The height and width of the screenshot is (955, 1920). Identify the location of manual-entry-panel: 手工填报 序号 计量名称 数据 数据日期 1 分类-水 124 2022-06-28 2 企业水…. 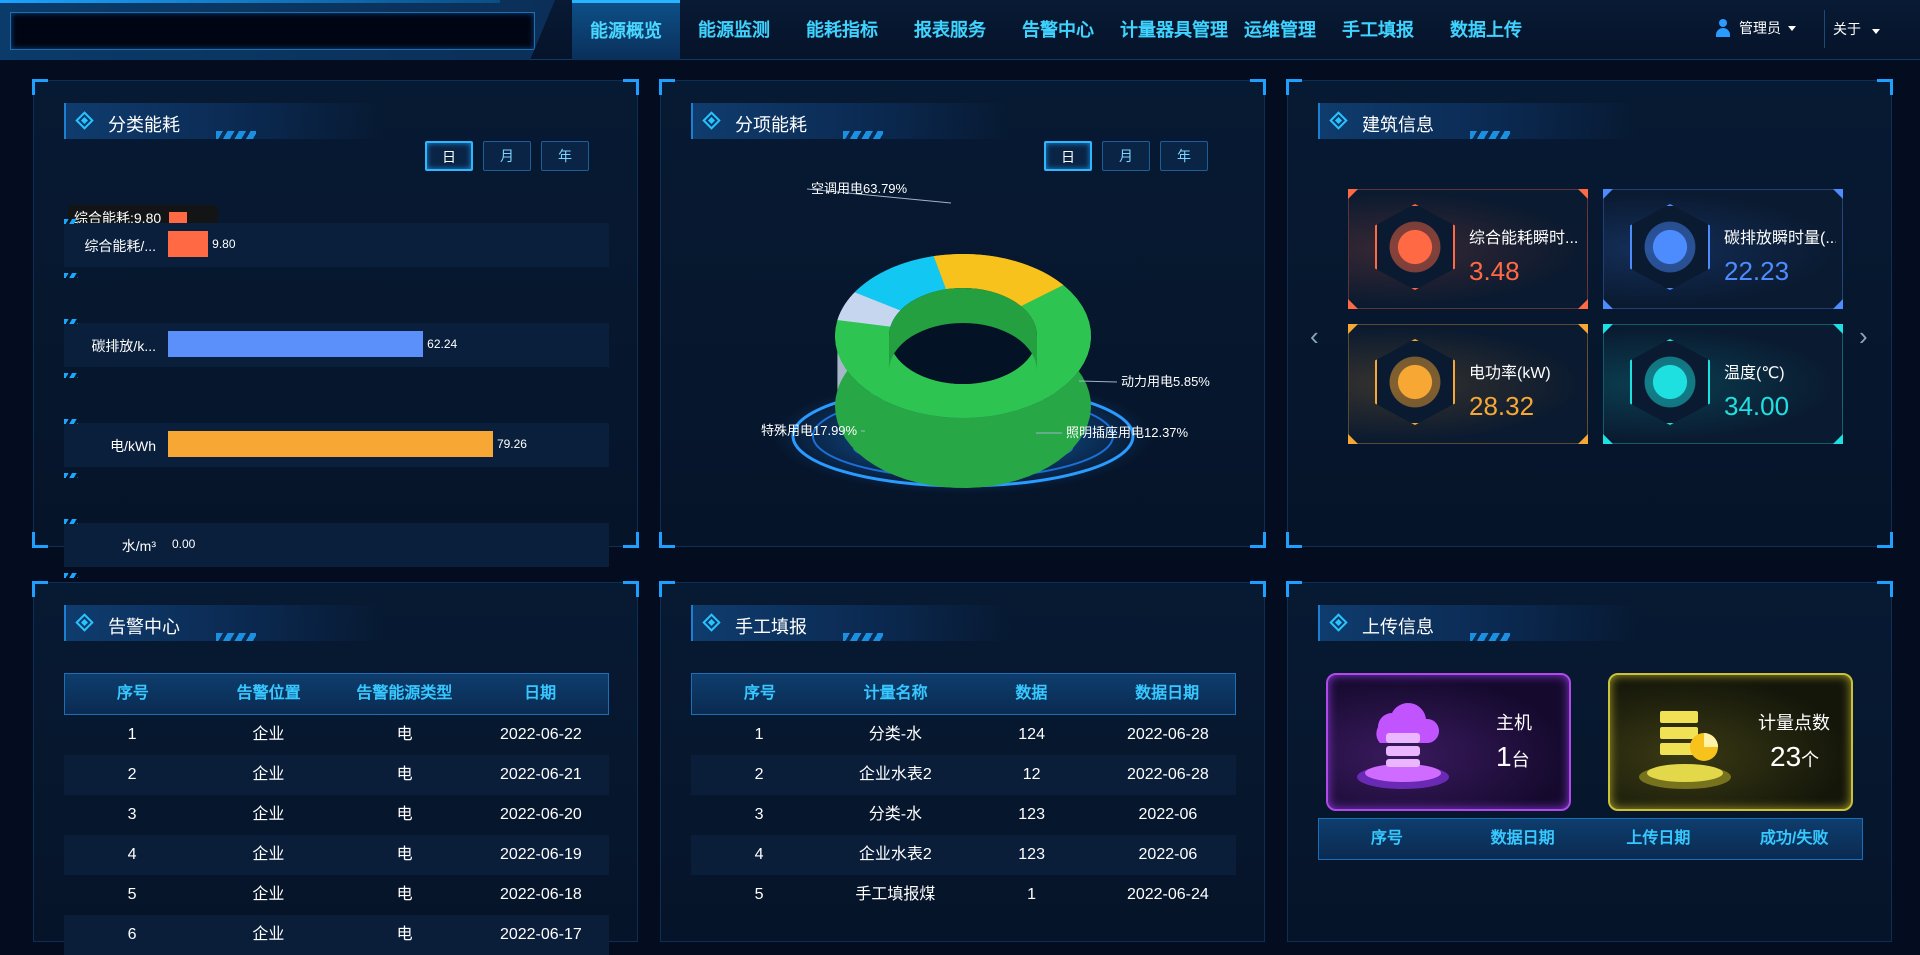
(962, 761).